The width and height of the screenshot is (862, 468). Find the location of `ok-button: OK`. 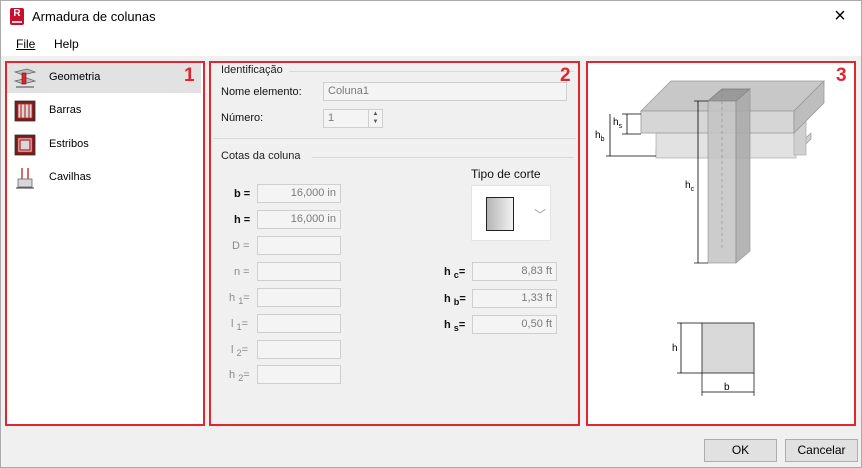

ok-button: OK is located at coordinates (740, 450).